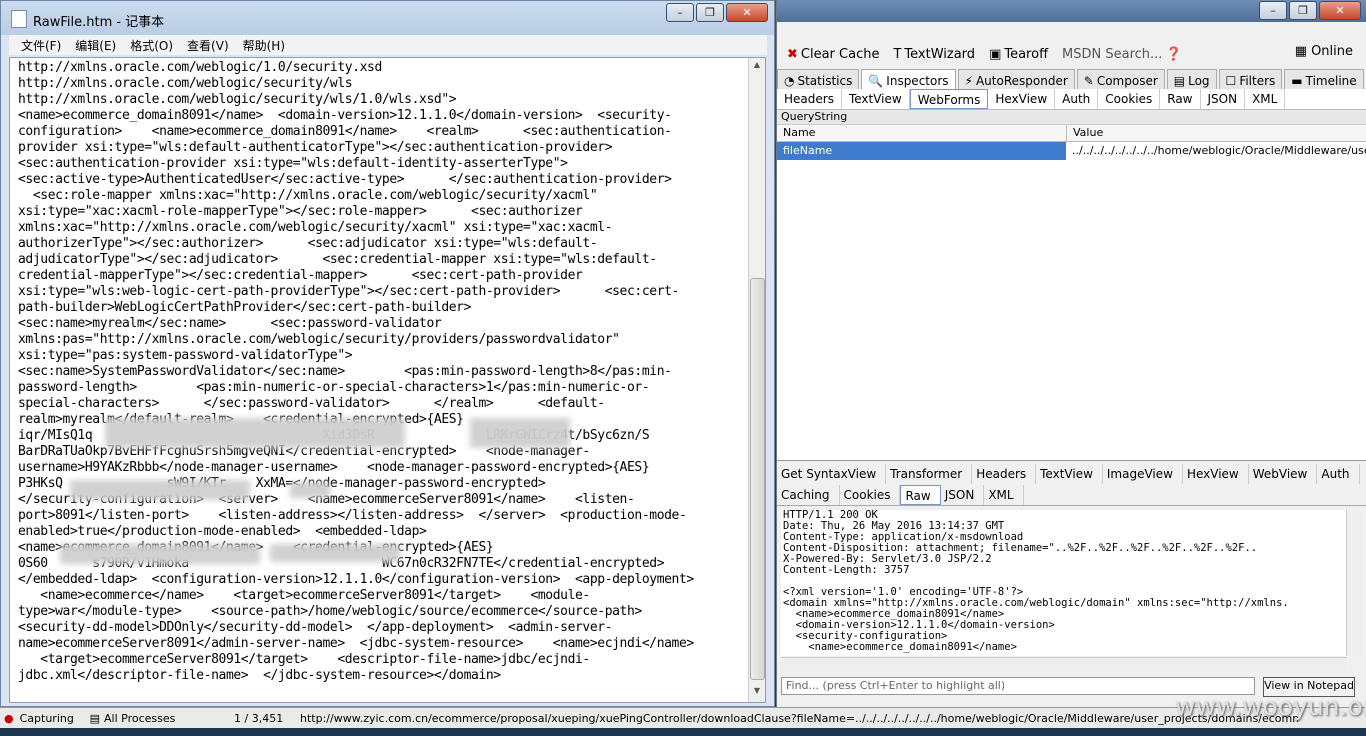 The width and height of the screenshot is (1366, 736). I want to click on req-tab-cookies: Cookies, so click(1129, 99).